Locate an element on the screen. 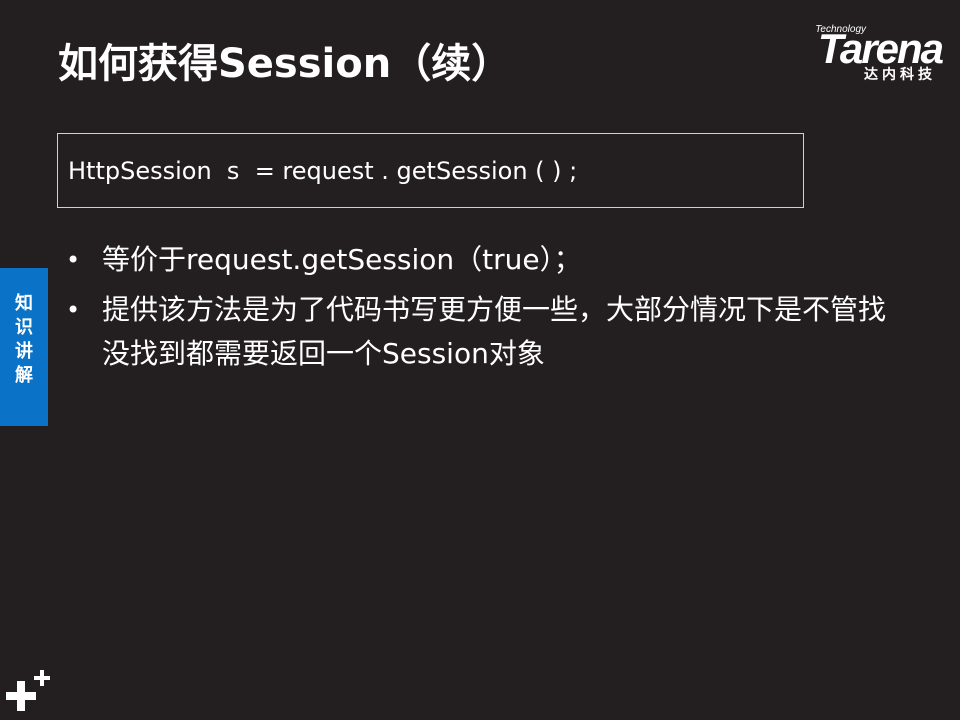 The height and width of the screenshot is (720, 960). side-tab-knowledge: 知 识 讲 解 is located at coordinates (24, 347).